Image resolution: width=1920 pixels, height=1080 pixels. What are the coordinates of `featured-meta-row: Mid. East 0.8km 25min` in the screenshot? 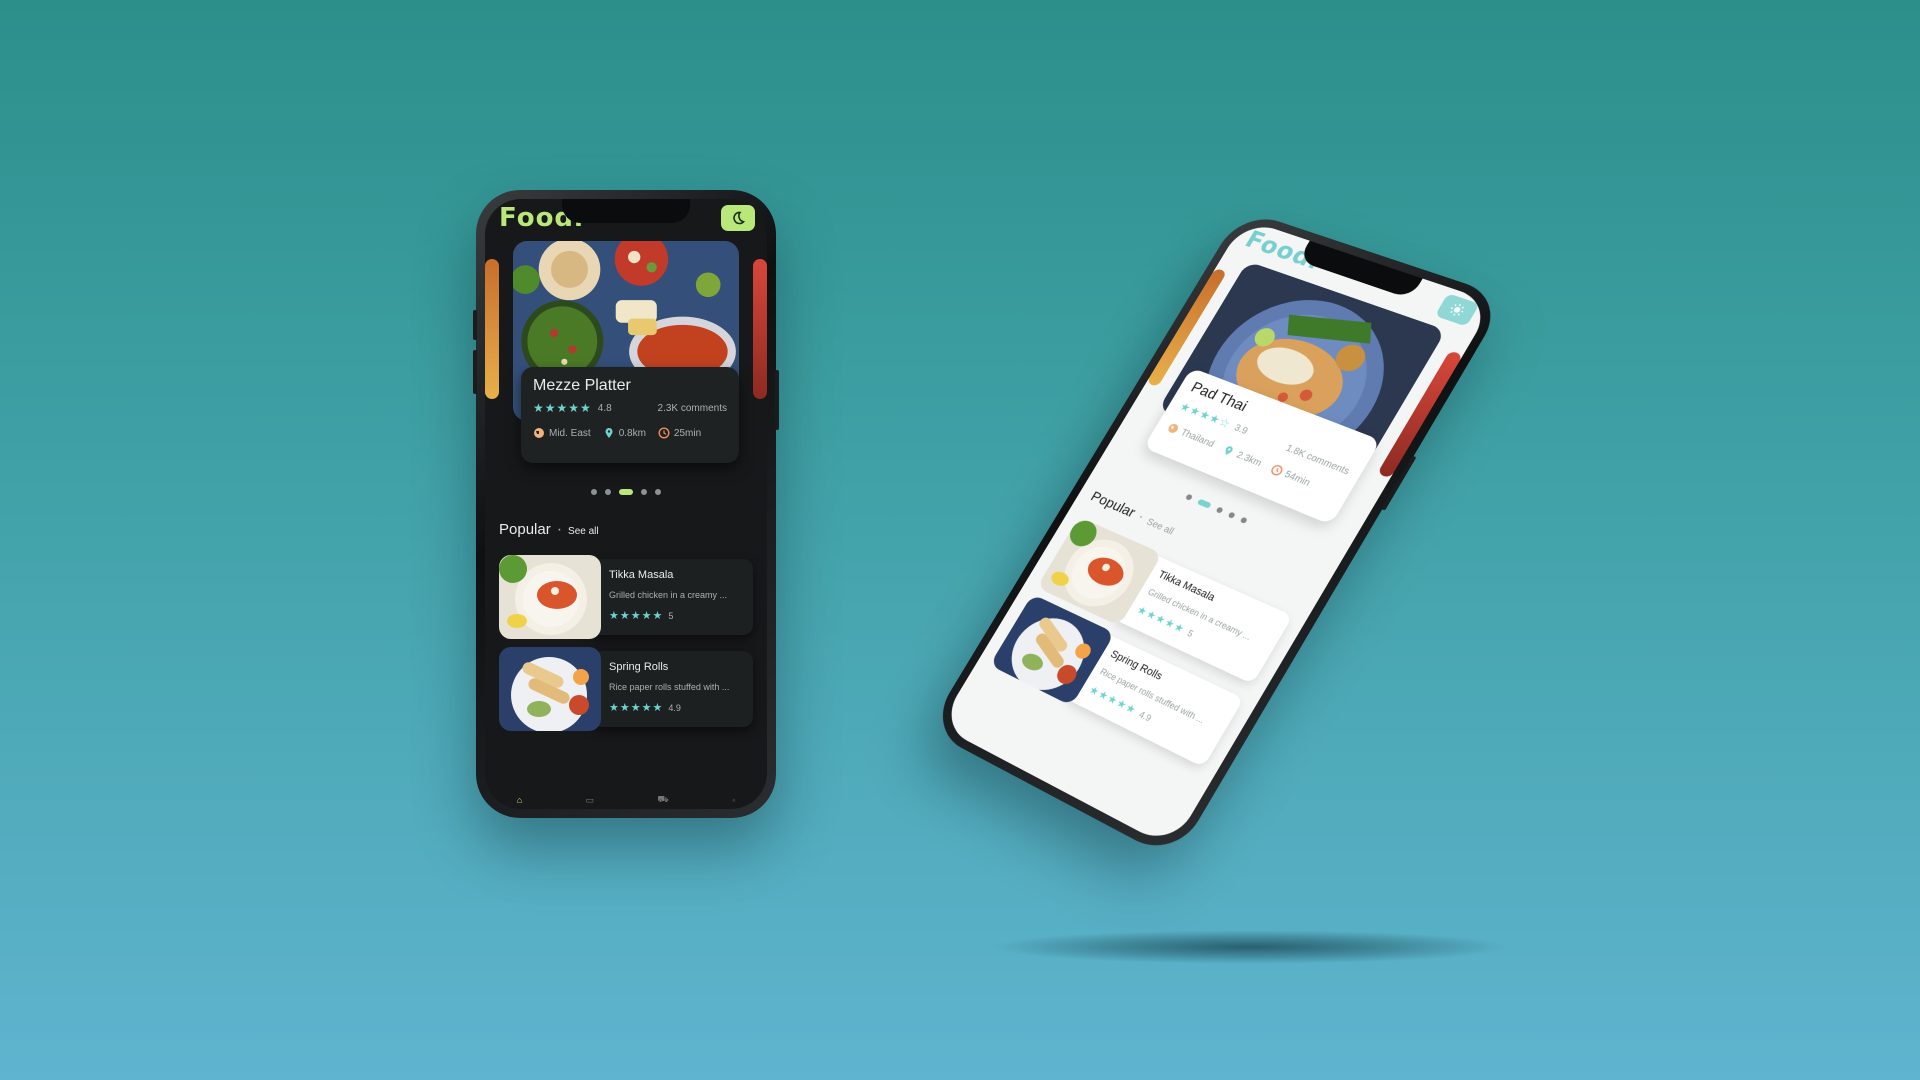 It's located at (630, 433).